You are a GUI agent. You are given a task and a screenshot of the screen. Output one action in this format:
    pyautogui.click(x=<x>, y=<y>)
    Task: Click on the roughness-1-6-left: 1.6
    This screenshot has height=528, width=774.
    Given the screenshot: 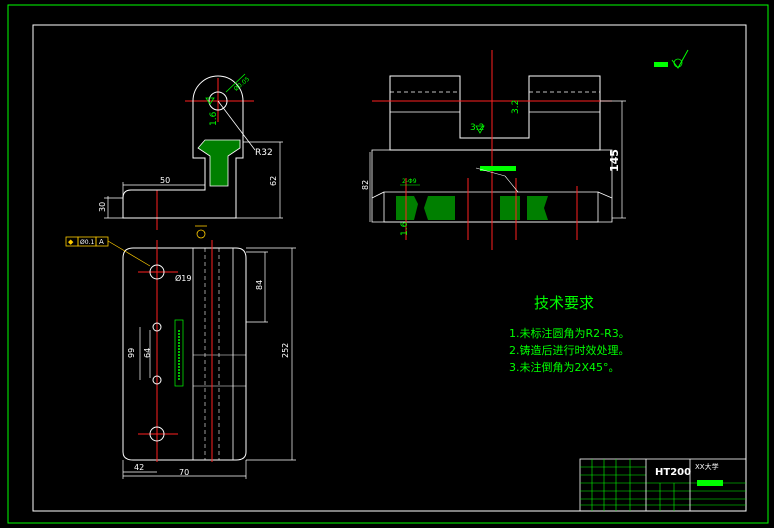 What is the action you would take?
    pyautogui.click(x=214, y=118)
    